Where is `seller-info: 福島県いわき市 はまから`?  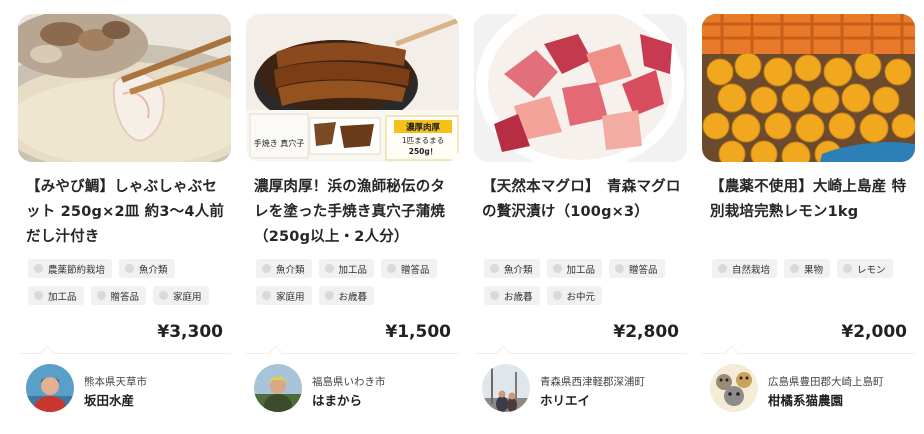
seller-info: 福島県いわき市 はまから is located at coordinates (356, 389).